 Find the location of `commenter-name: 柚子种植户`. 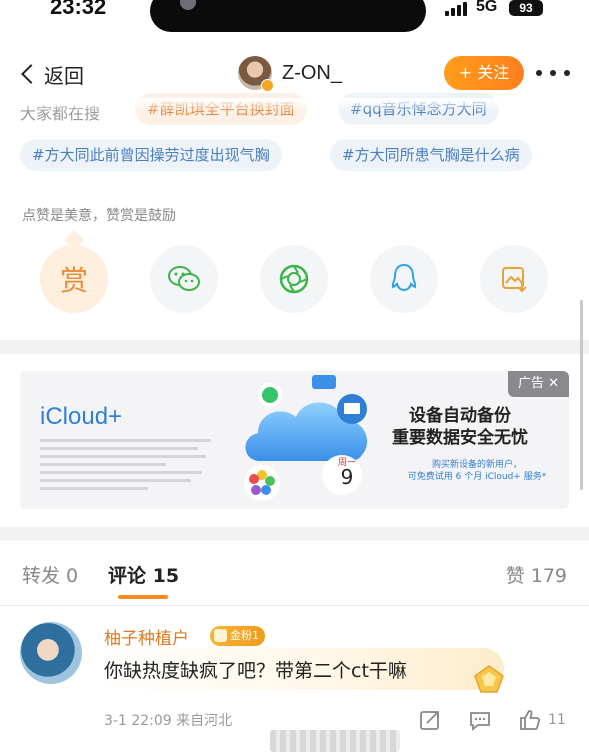

commenter-name: 柚子种植户 is located at coordinates (146, 636).